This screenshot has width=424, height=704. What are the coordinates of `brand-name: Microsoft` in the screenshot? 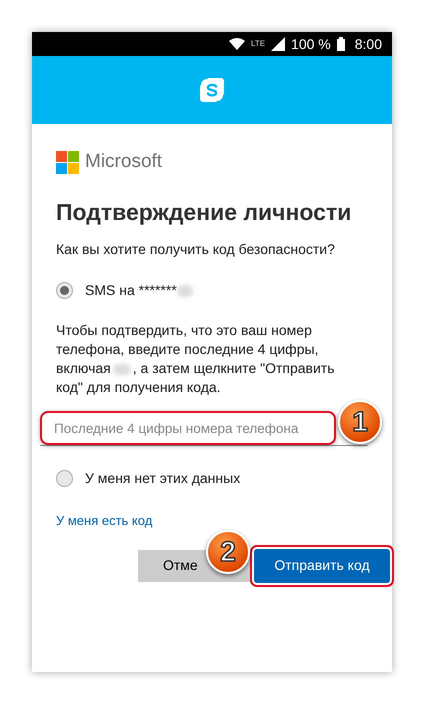 It's located at (123, 162).